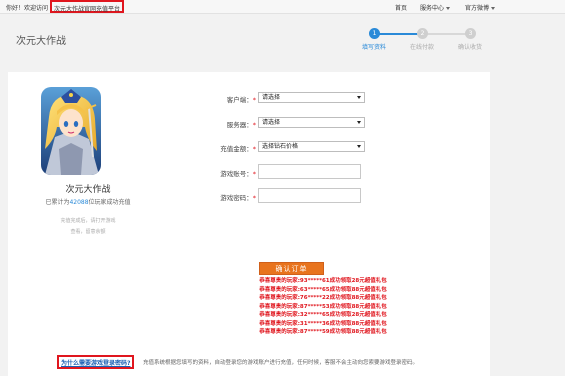  I want to click on step-3-indicator: 3, so click(470, 33).